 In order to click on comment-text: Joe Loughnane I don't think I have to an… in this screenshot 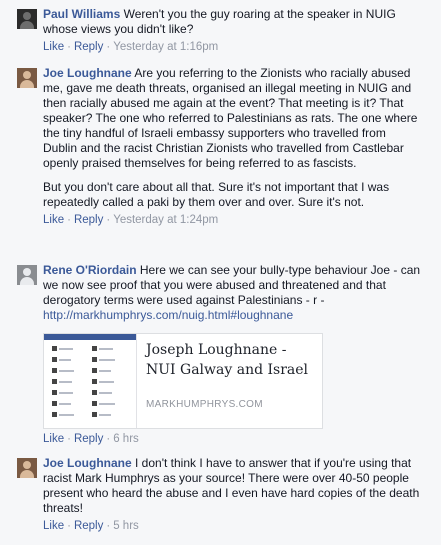, I will do `click(233, 486)`.